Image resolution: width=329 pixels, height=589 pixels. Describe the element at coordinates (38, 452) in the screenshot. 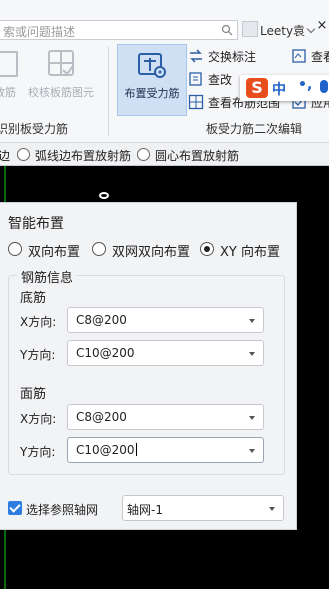

I see `top-y-label: Y方向:` at that location.